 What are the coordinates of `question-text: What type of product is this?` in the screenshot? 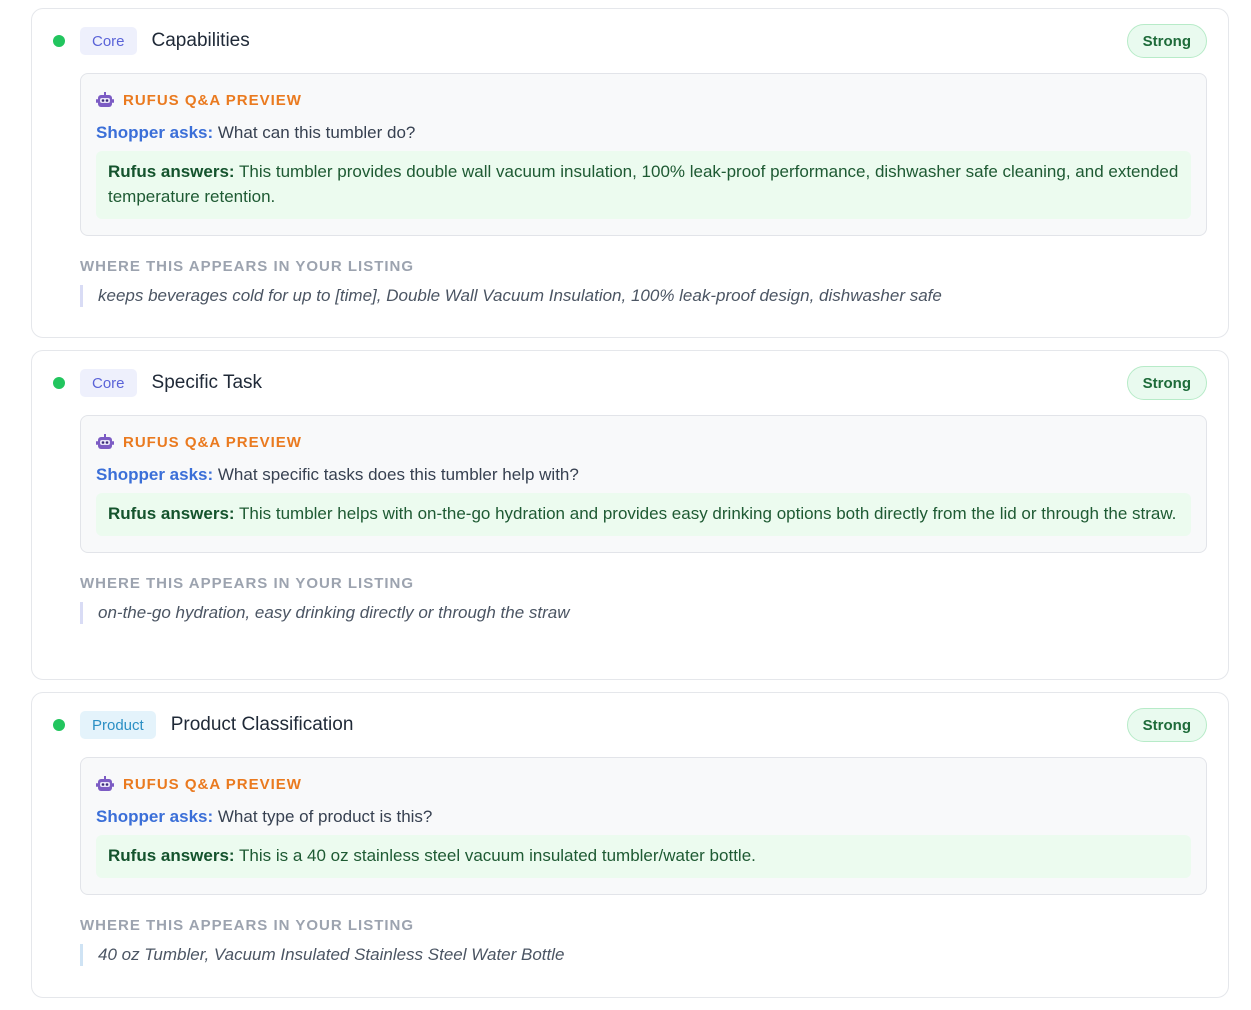 It's located at (325, 816).